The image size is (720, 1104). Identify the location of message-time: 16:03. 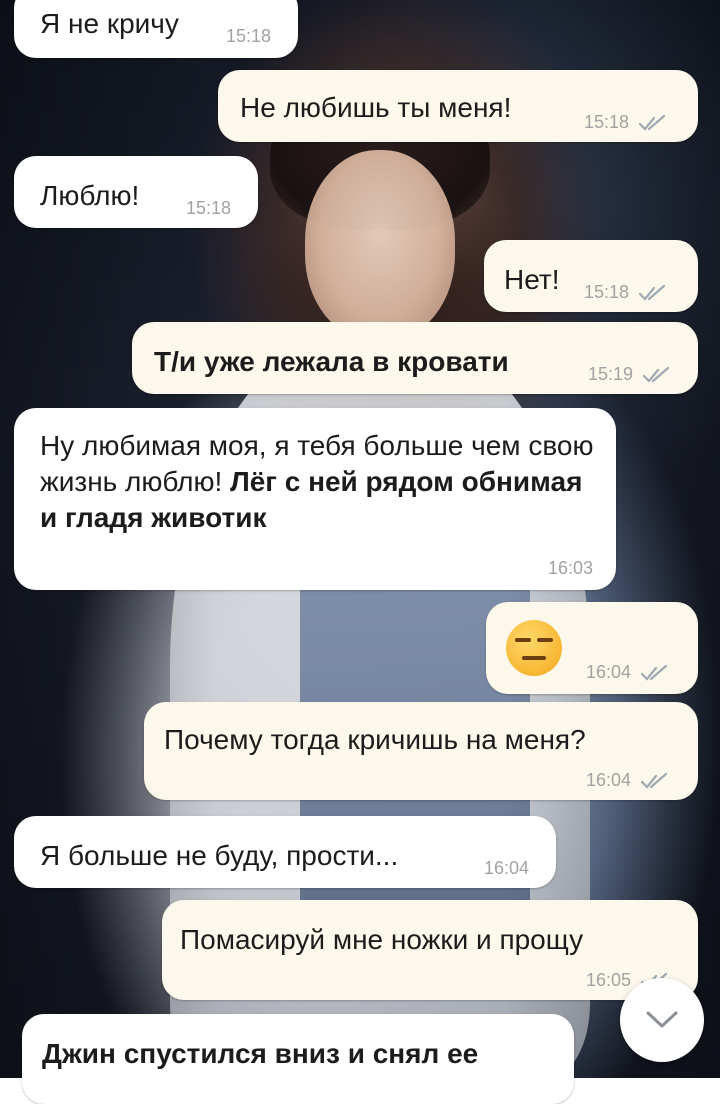
(571, 568).